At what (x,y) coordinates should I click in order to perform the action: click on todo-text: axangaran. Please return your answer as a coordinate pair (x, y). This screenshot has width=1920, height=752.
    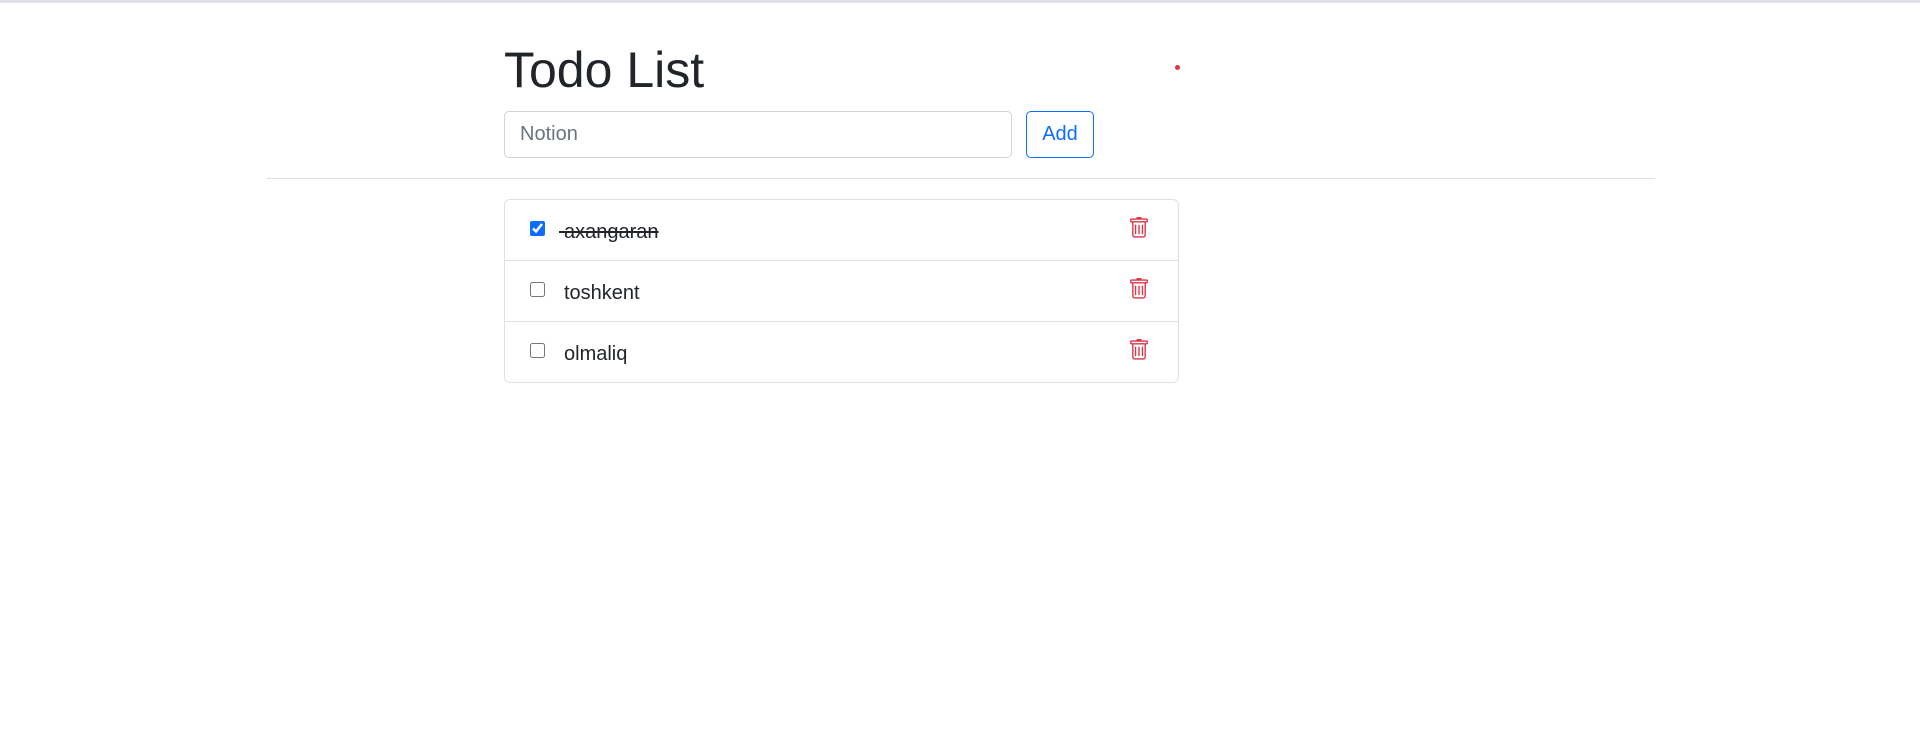
    Looking at the image, I should click on (611, 232).